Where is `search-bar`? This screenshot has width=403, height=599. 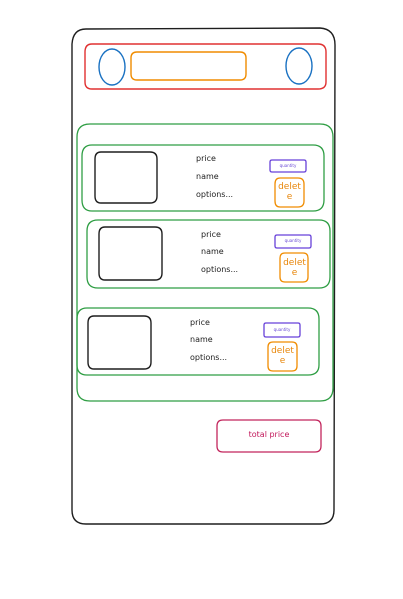 search-bar is located at coordinates (188, 66).